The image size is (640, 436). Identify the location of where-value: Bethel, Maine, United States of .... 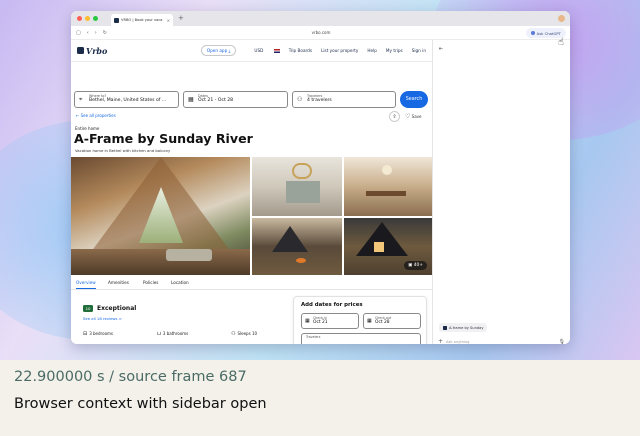
(128, 100).